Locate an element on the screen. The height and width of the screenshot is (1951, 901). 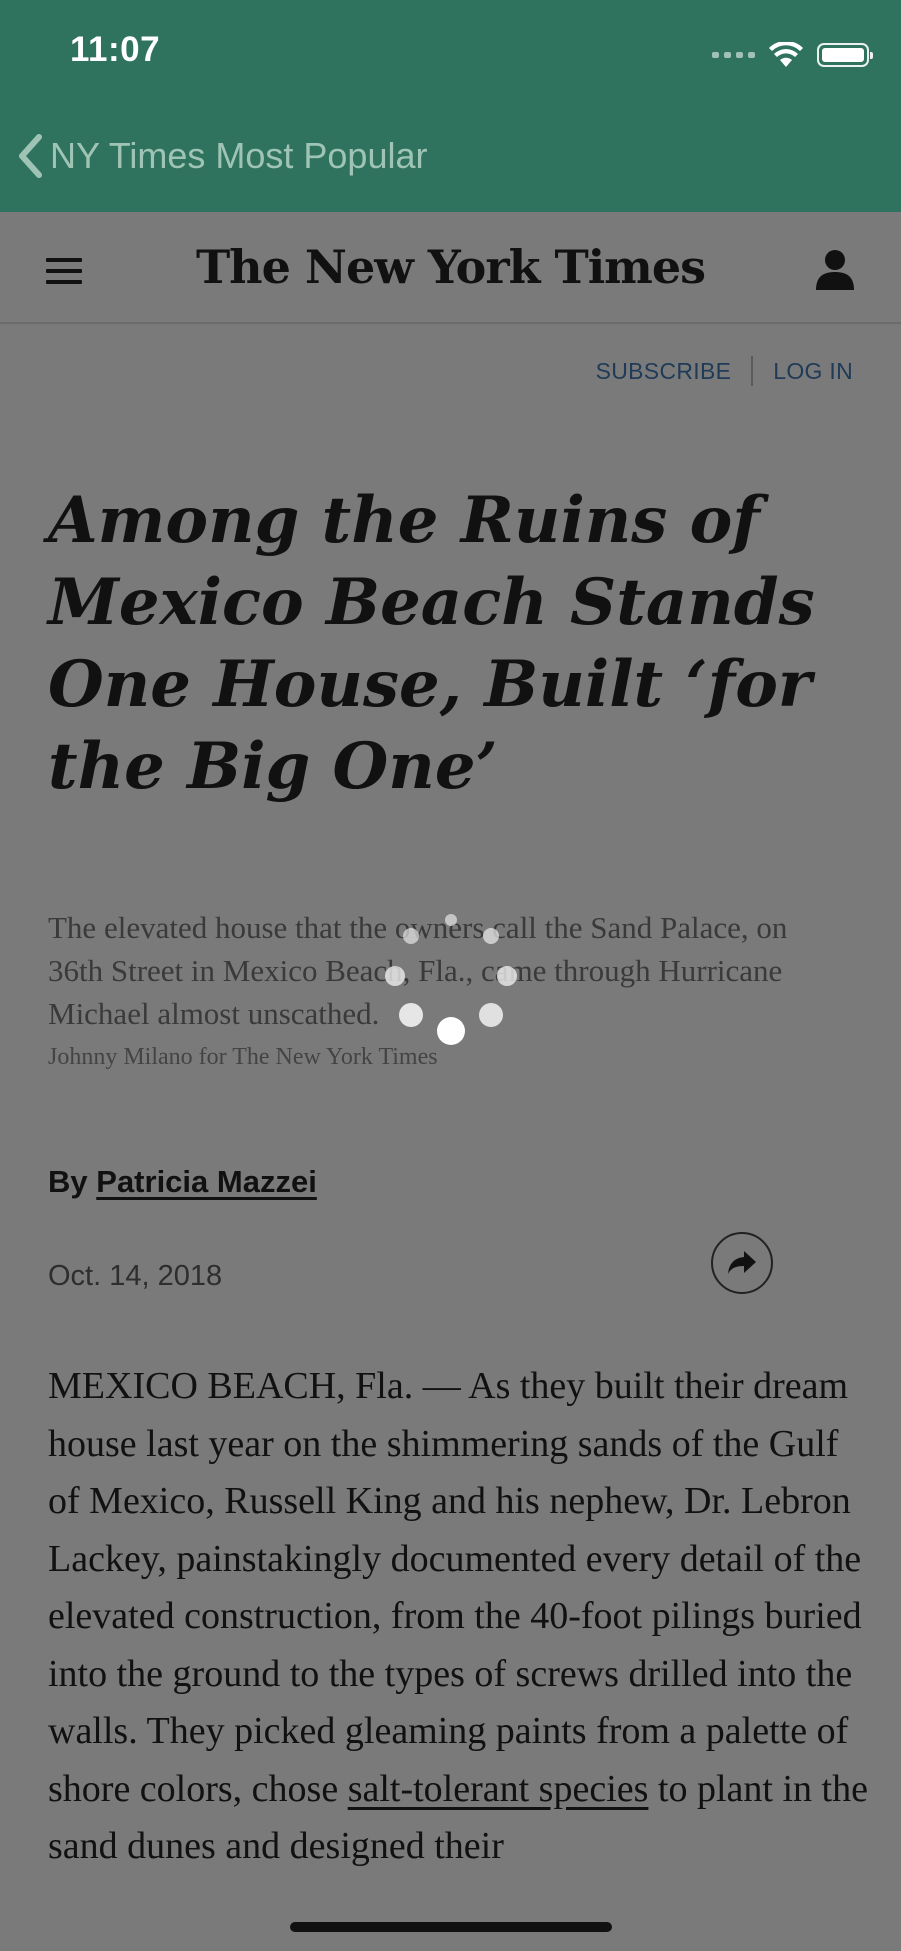
photo-credit: Johnny Milano for The New York Times is located at coordinates (243, 1057).